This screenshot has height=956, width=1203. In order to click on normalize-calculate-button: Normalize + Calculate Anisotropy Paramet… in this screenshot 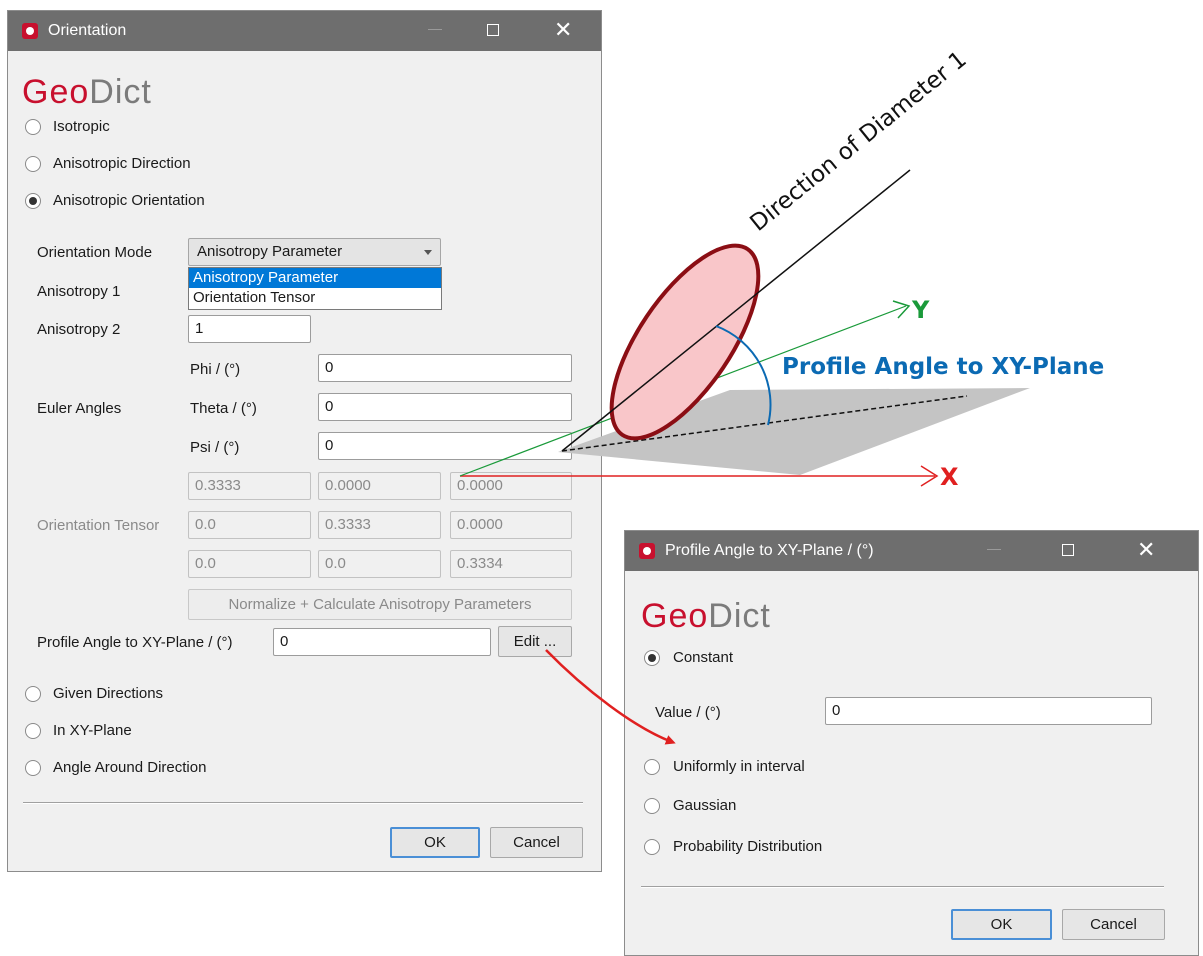, I will do `click(380, 604)`.